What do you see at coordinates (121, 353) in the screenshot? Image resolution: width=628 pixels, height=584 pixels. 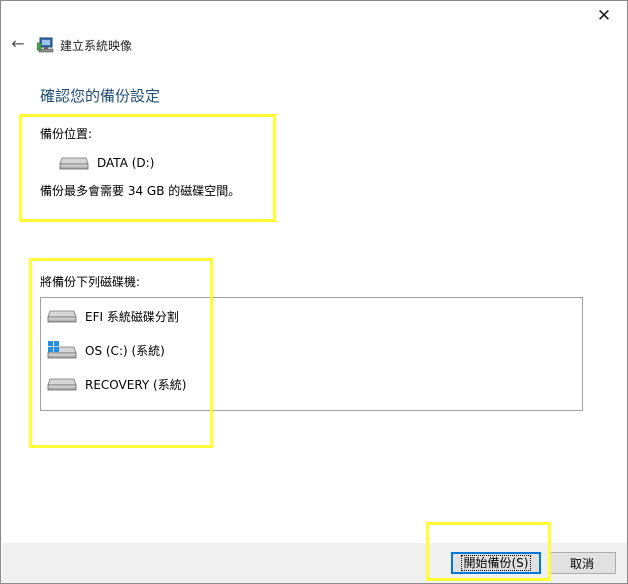 I see `highlight-drives-list` at bounding box center [121, 353].